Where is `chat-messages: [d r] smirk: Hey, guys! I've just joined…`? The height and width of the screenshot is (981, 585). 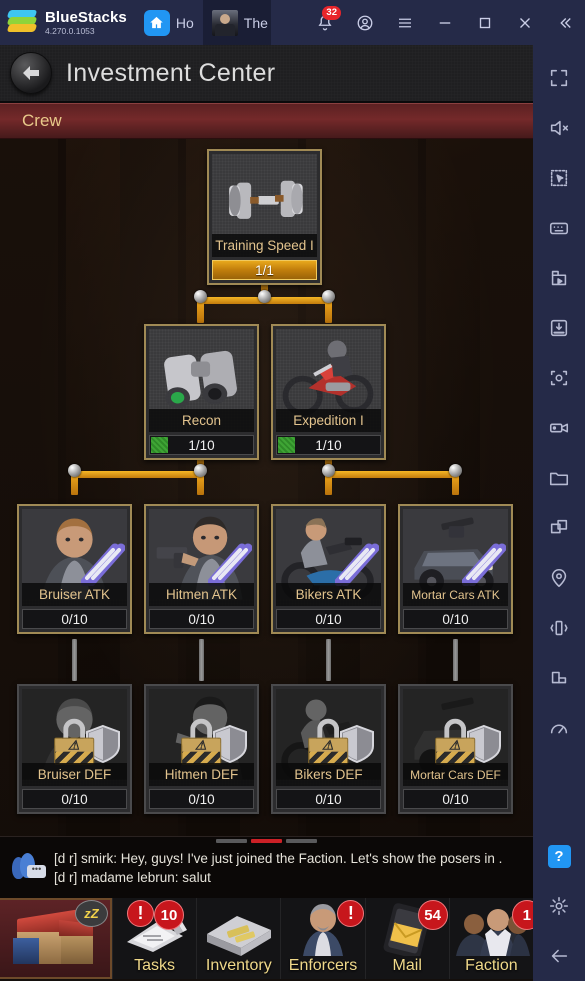
chat-messages: [d r] smirk: Hey, guys! I've just joined… is located at coordinates (278, 868).